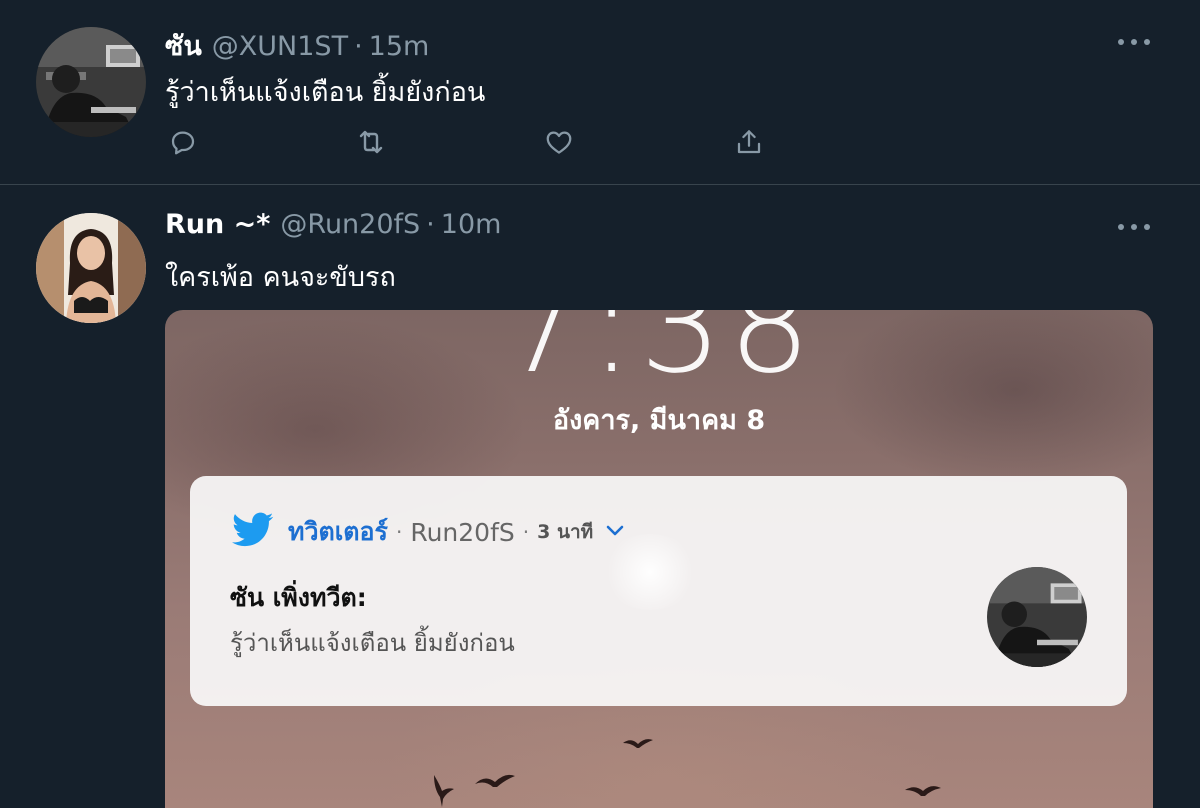 The height and width of the screenshot is (808, 1200). What do you see at coordinates (338, 531) in the screenshot?
I see `notification-app-name: ทวิตเตอร์` at bounding box center [338, 531].